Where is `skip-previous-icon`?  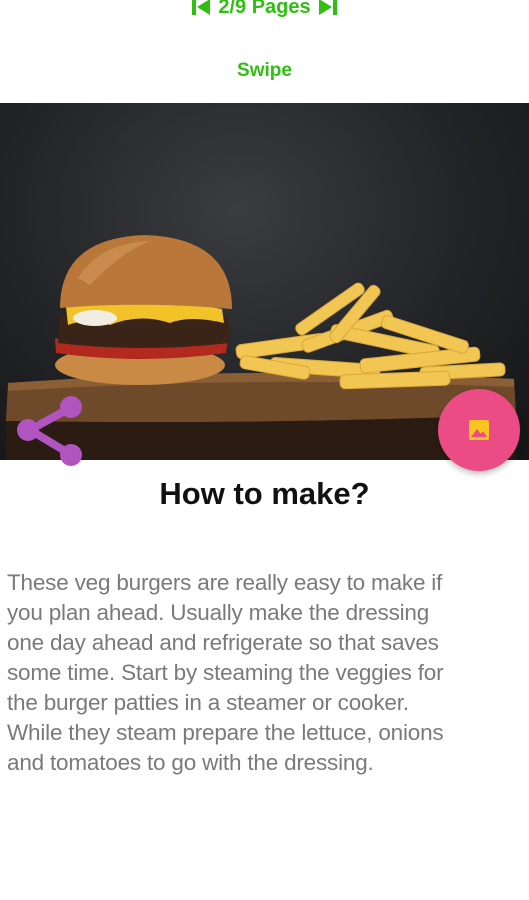
skip-previous-icon is located at coordinates (201, 7).